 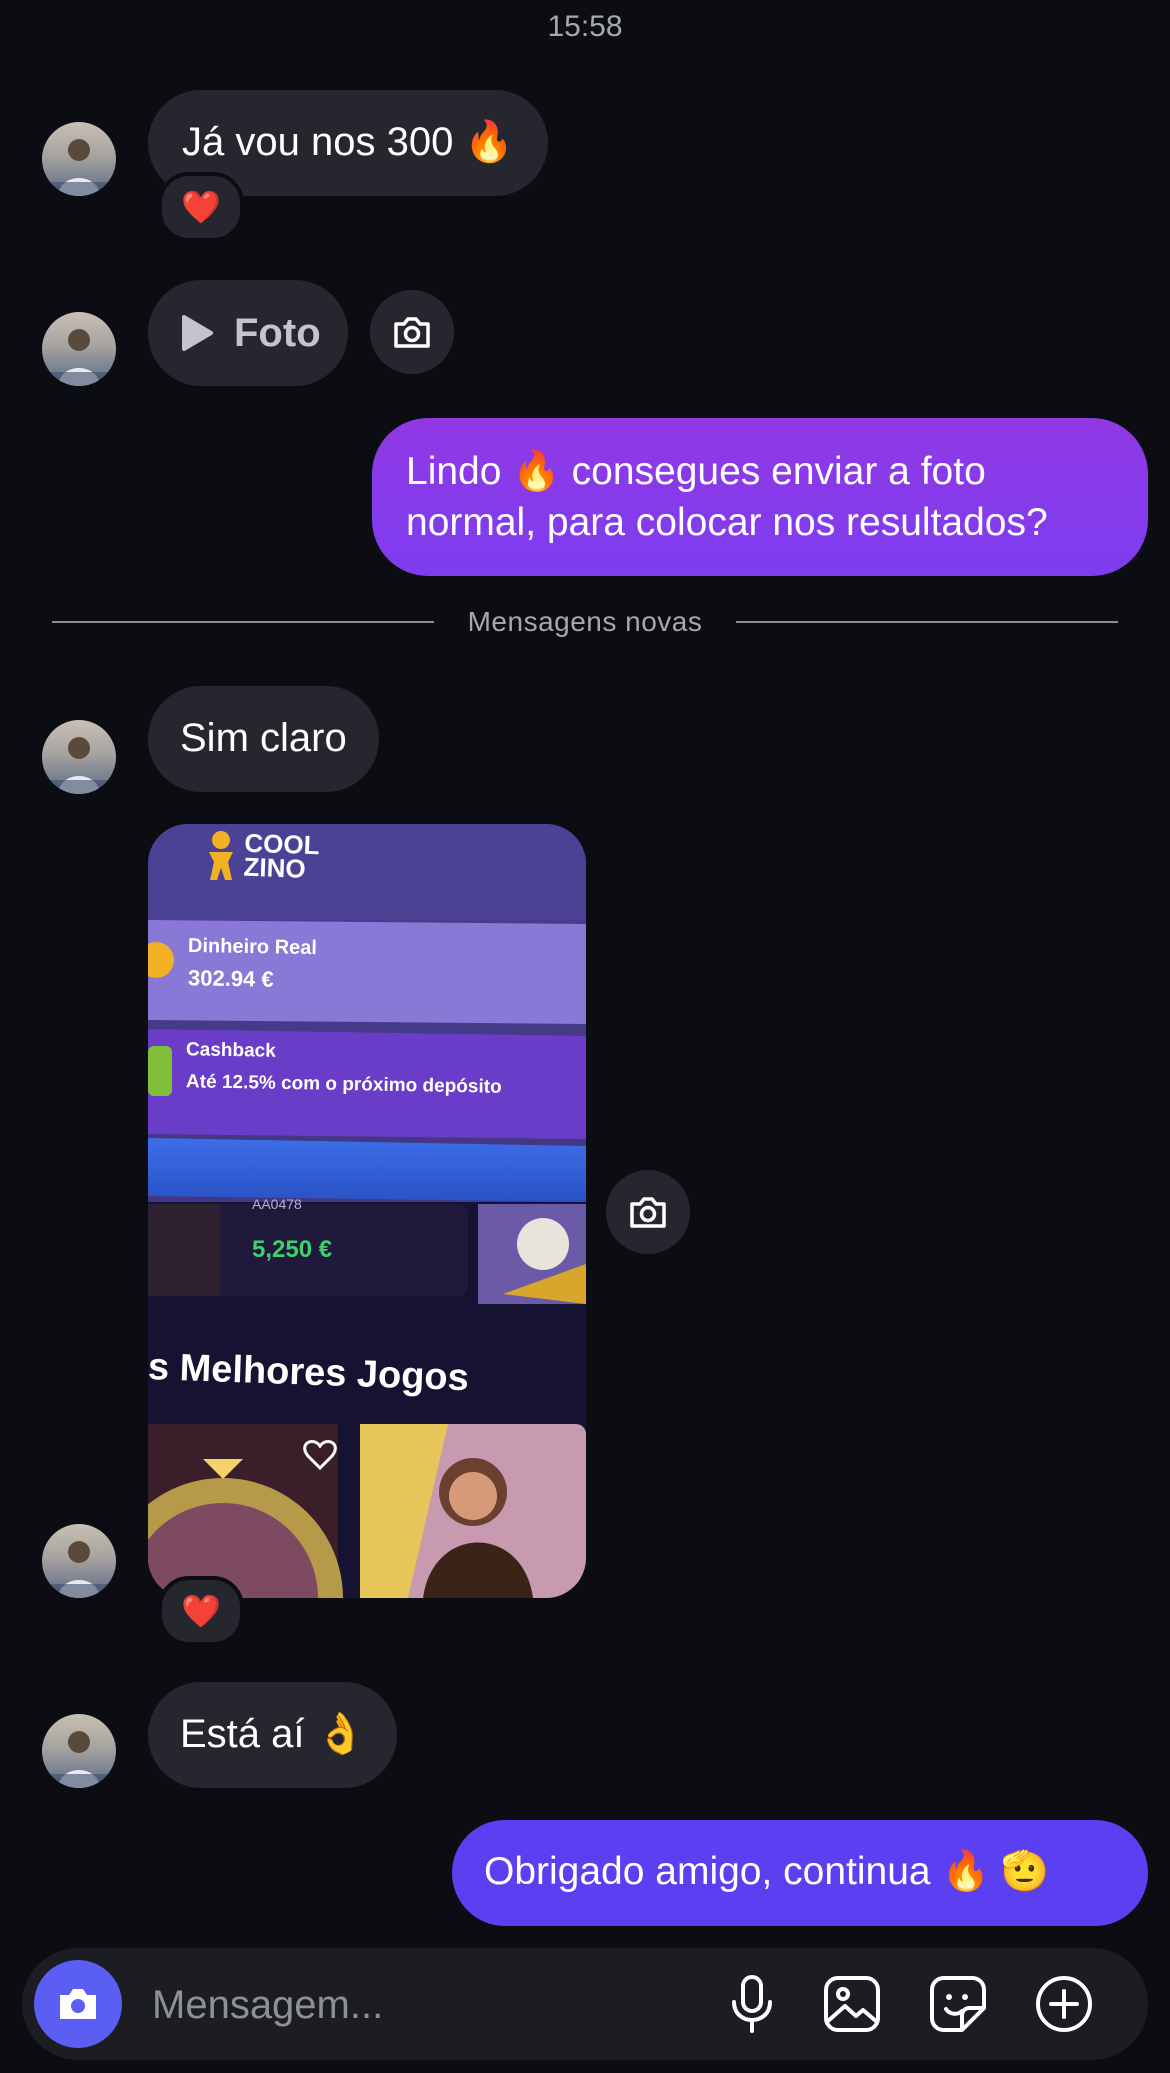 I want to click on sticker-icon, so click(x=958, y=2004).